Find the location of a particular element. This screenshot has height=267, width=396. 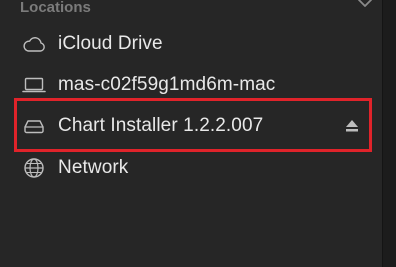

sidebar-item-label: Network is located at coordinates (93, 167).